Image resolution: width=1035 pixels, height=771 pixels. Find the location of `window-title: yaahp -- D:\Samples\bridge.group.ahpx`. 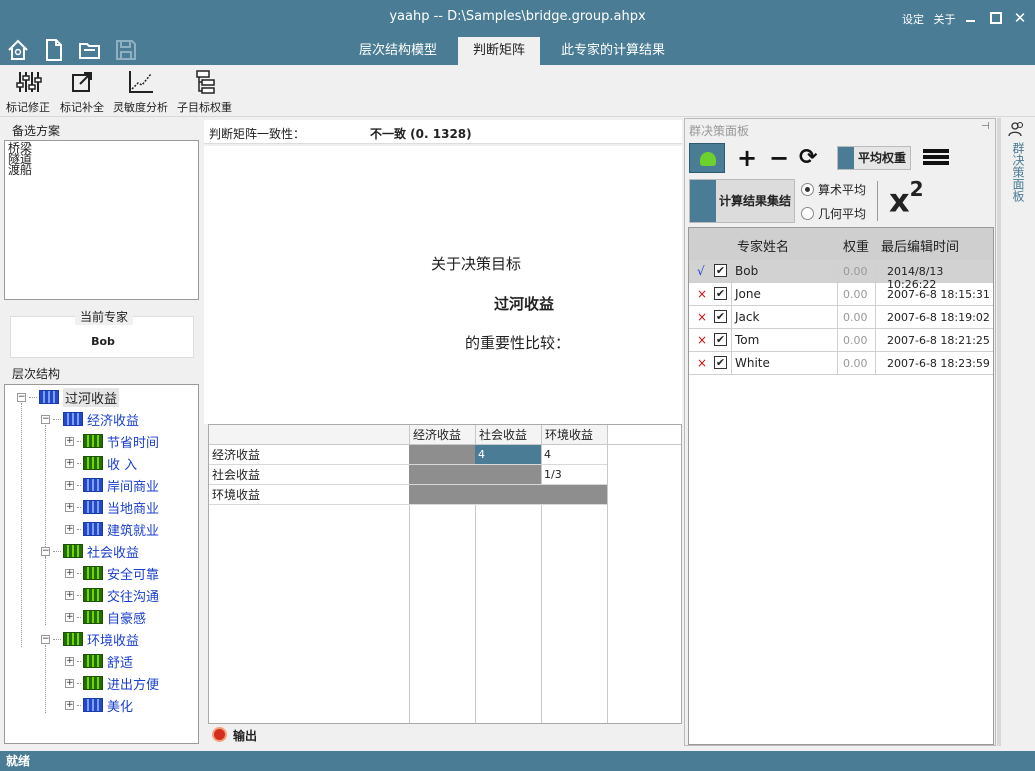

window-title: yaahp -- D:\Samples\bridge.group.ahpx is located at coordinates (517, 16).